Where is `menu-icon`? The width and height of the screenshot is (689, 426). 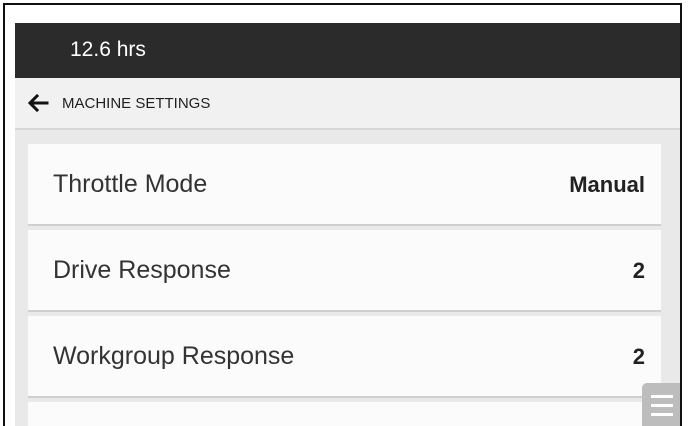
menu-icon is located at coordinates (662, 405).